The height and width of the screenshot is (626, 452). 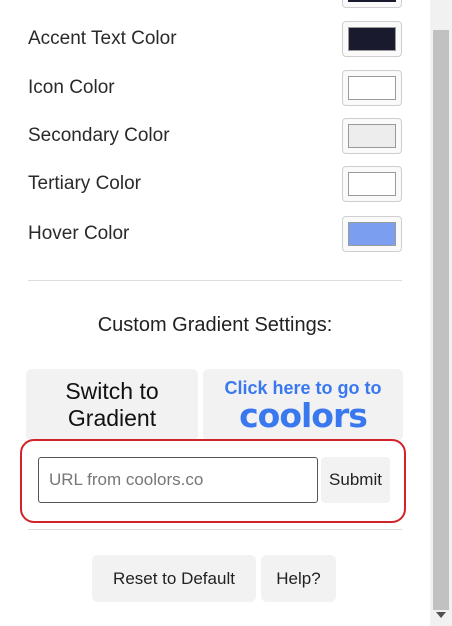 What do you see at coordinates (298, 578) in the screenshot?
I see `help-button: Help?` at bounding box center [298, 578].